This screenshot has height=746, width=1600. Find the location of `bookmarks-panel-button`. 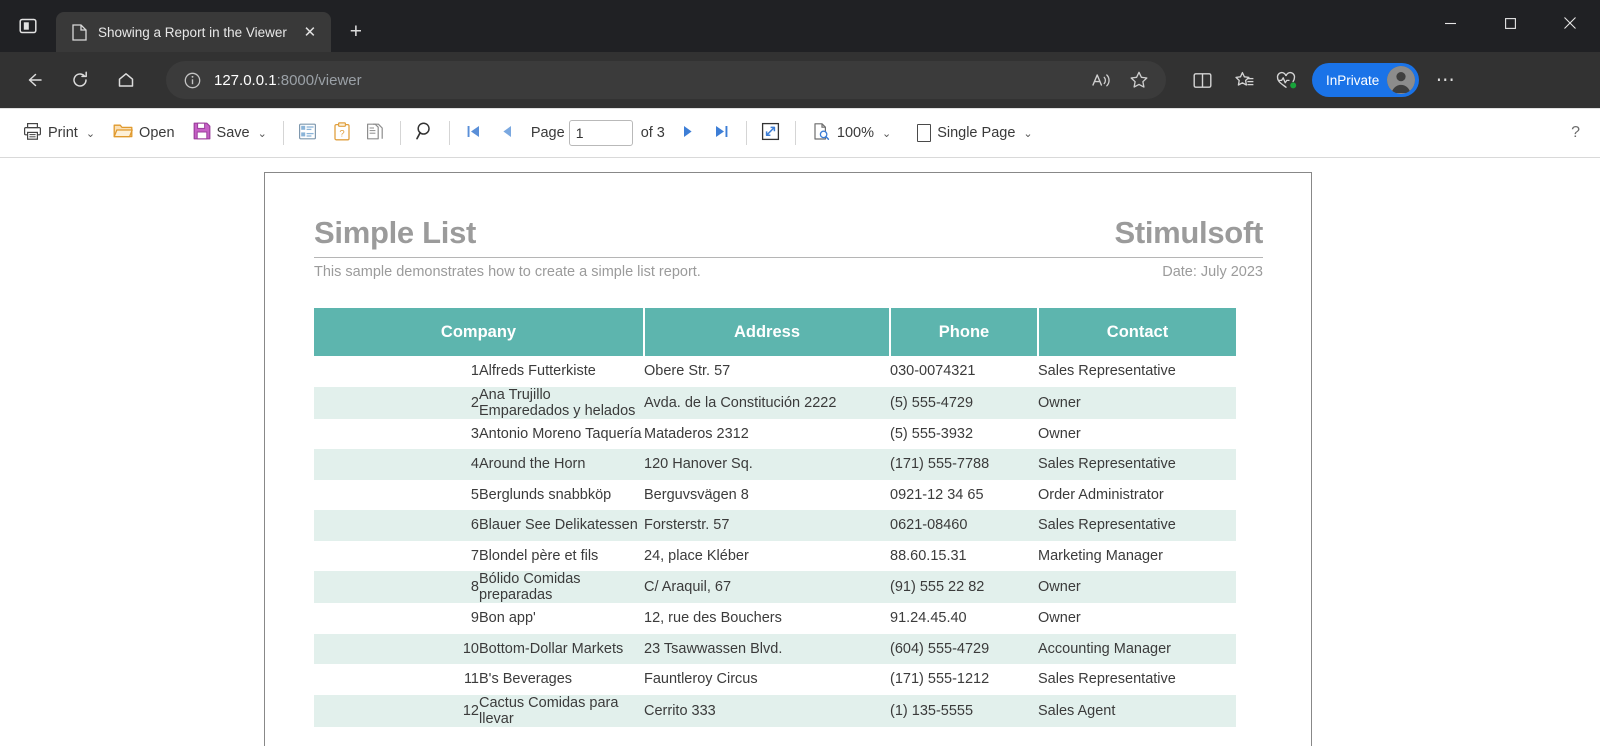

bookmarks-panel-button is located at coordinates (308, 133).